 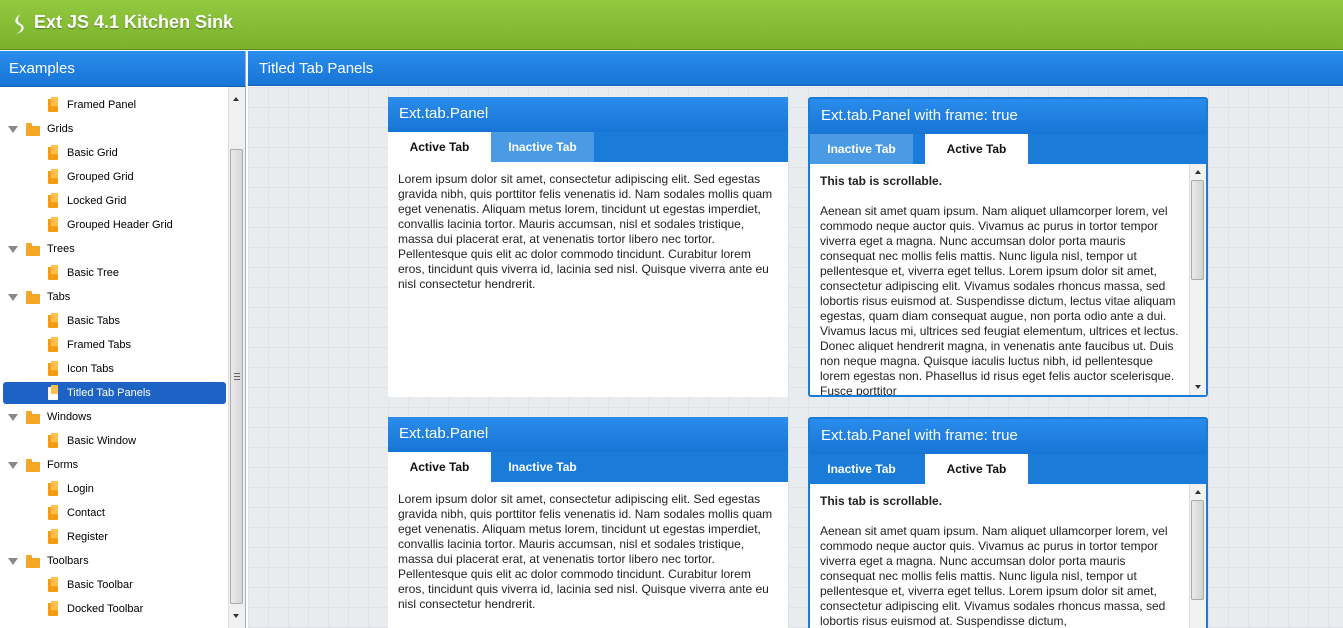 What do you see at coordinates (114, 393) in the screenshot?
I see `tree-item-titled-tab-panels: Titled Tab Panels` at bounding box center [114, 393].